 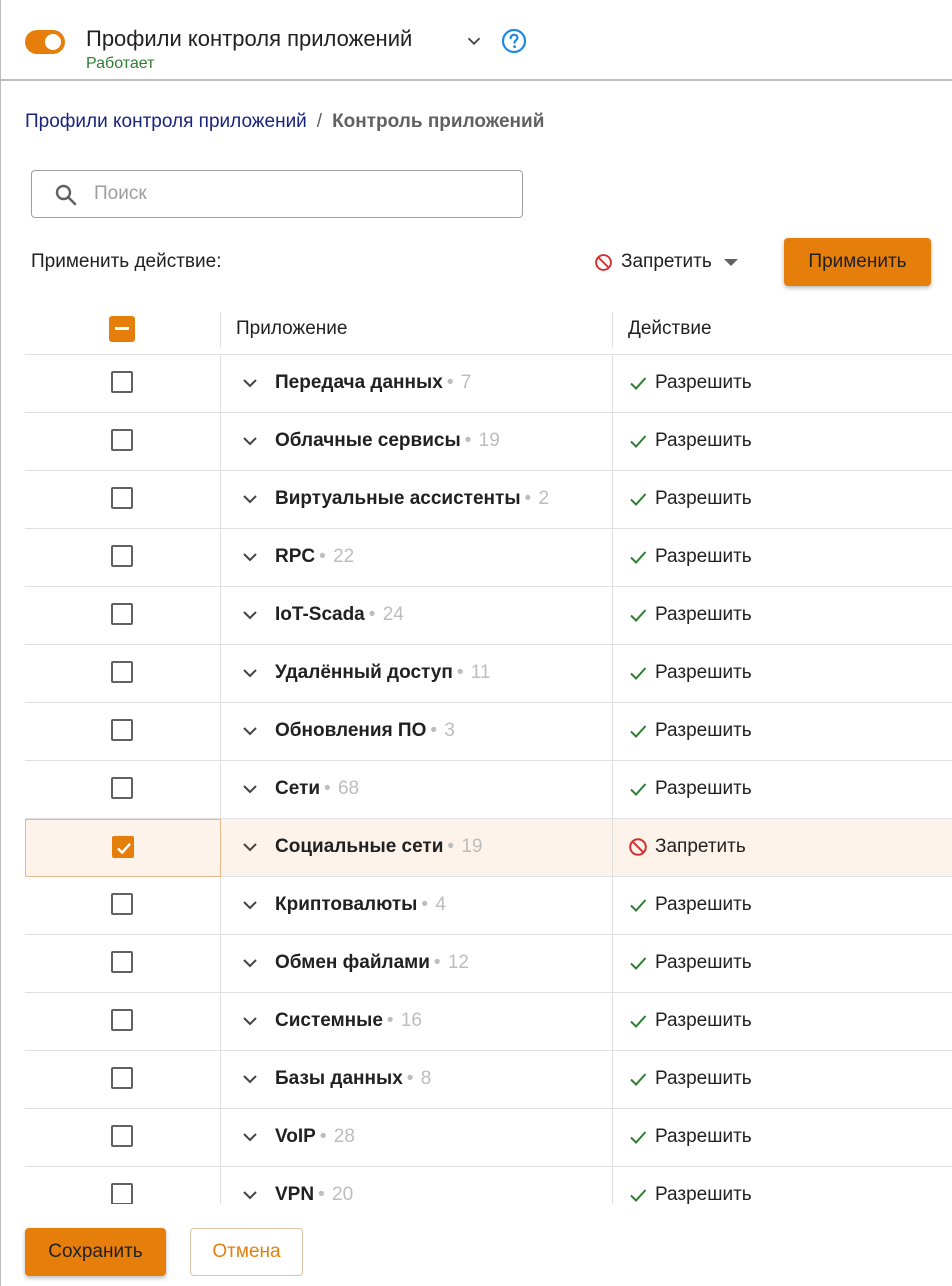 What do you see at coordinates (246, 1252) in the screenshot?
I see `cancel-button: Отмена` at bounding box center [246, 1252].